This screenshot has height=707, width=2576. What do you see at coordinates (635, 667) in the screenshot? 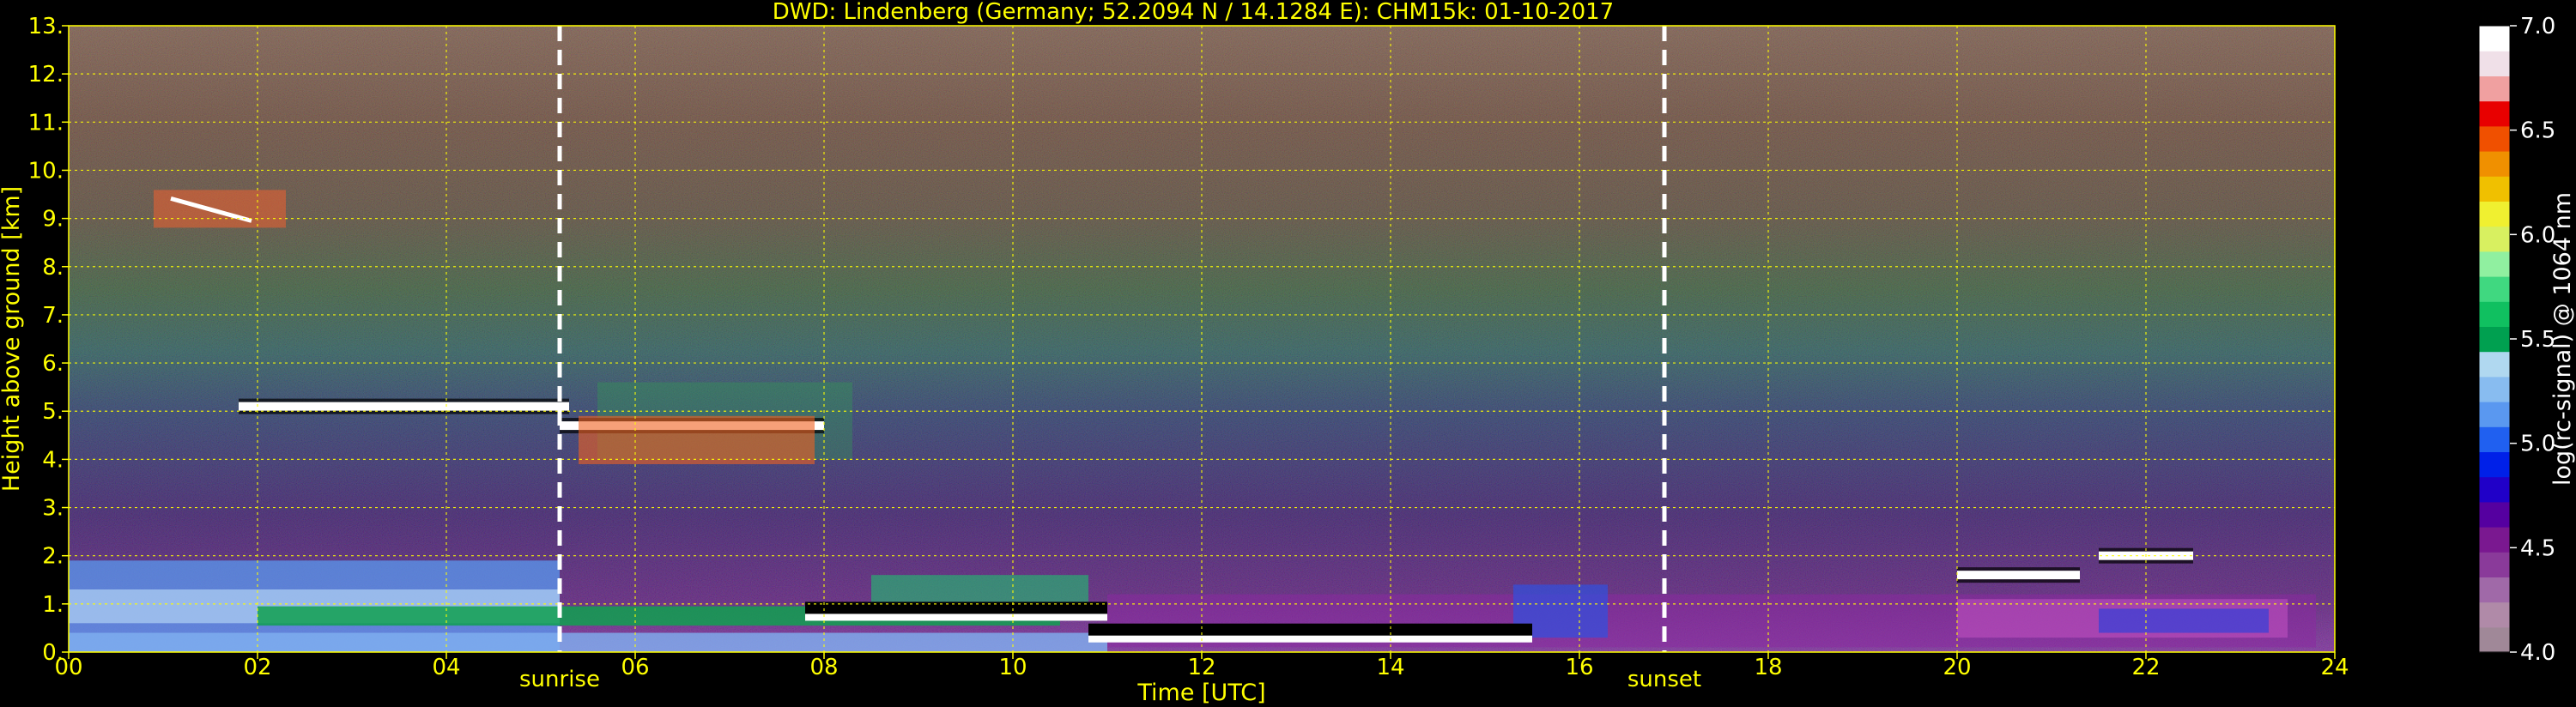
I see `x-tick-label: 06` at bounding box center [635, 667].